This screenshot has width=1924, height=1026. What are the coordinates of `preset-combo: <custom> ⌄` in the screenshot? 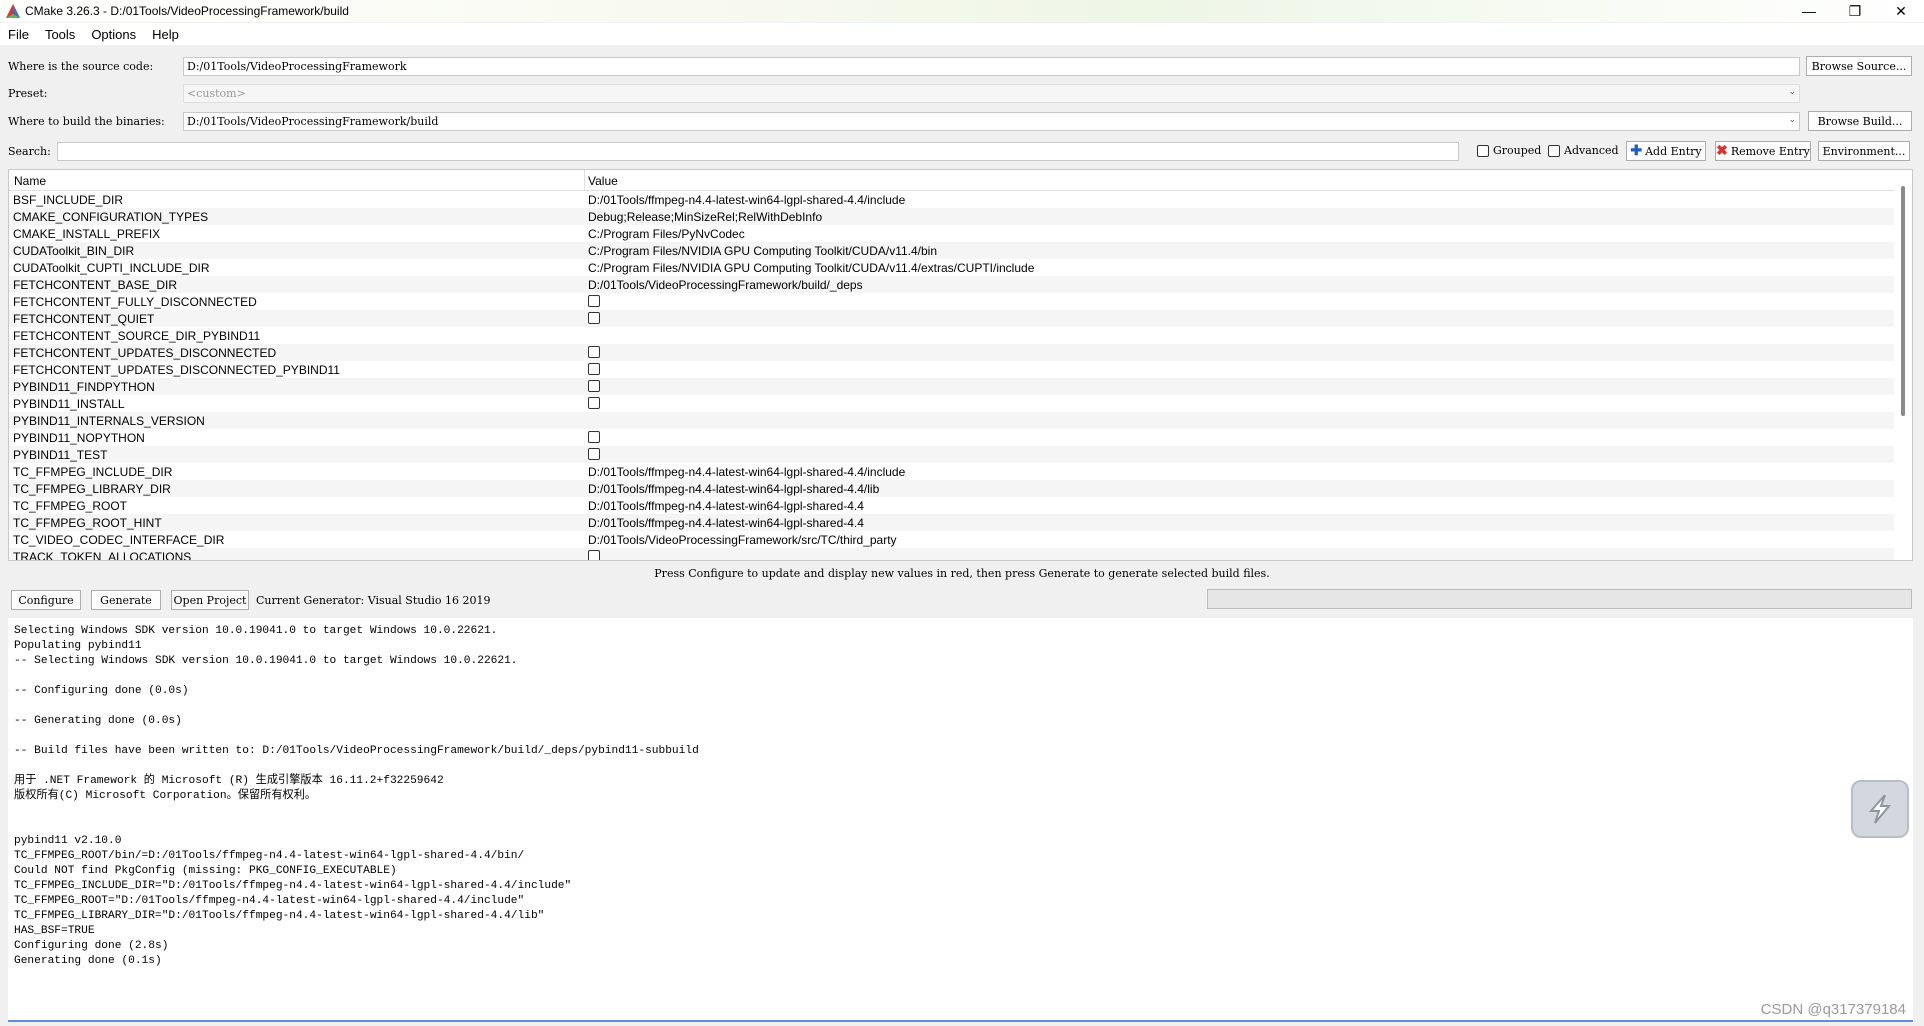 It's located at (991, 93).